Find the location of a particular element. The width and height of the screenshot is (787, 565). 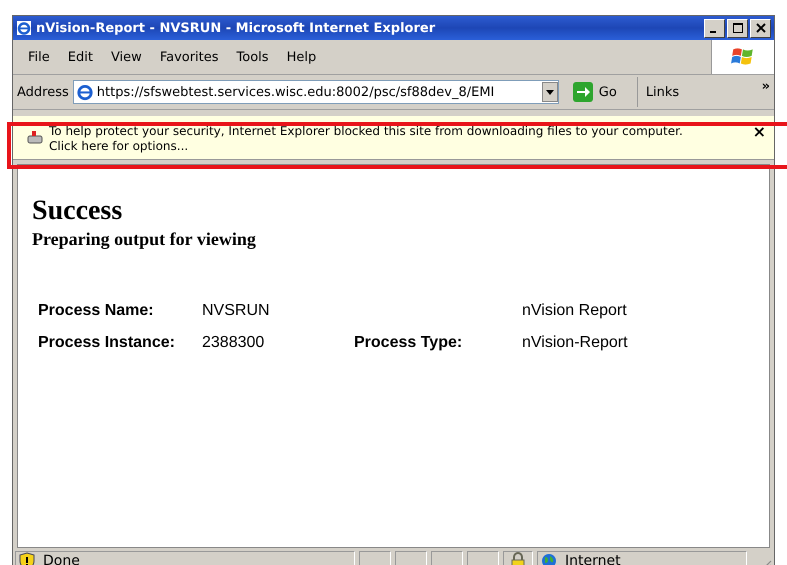

menu-item: File is located at coordinates (39, 57).